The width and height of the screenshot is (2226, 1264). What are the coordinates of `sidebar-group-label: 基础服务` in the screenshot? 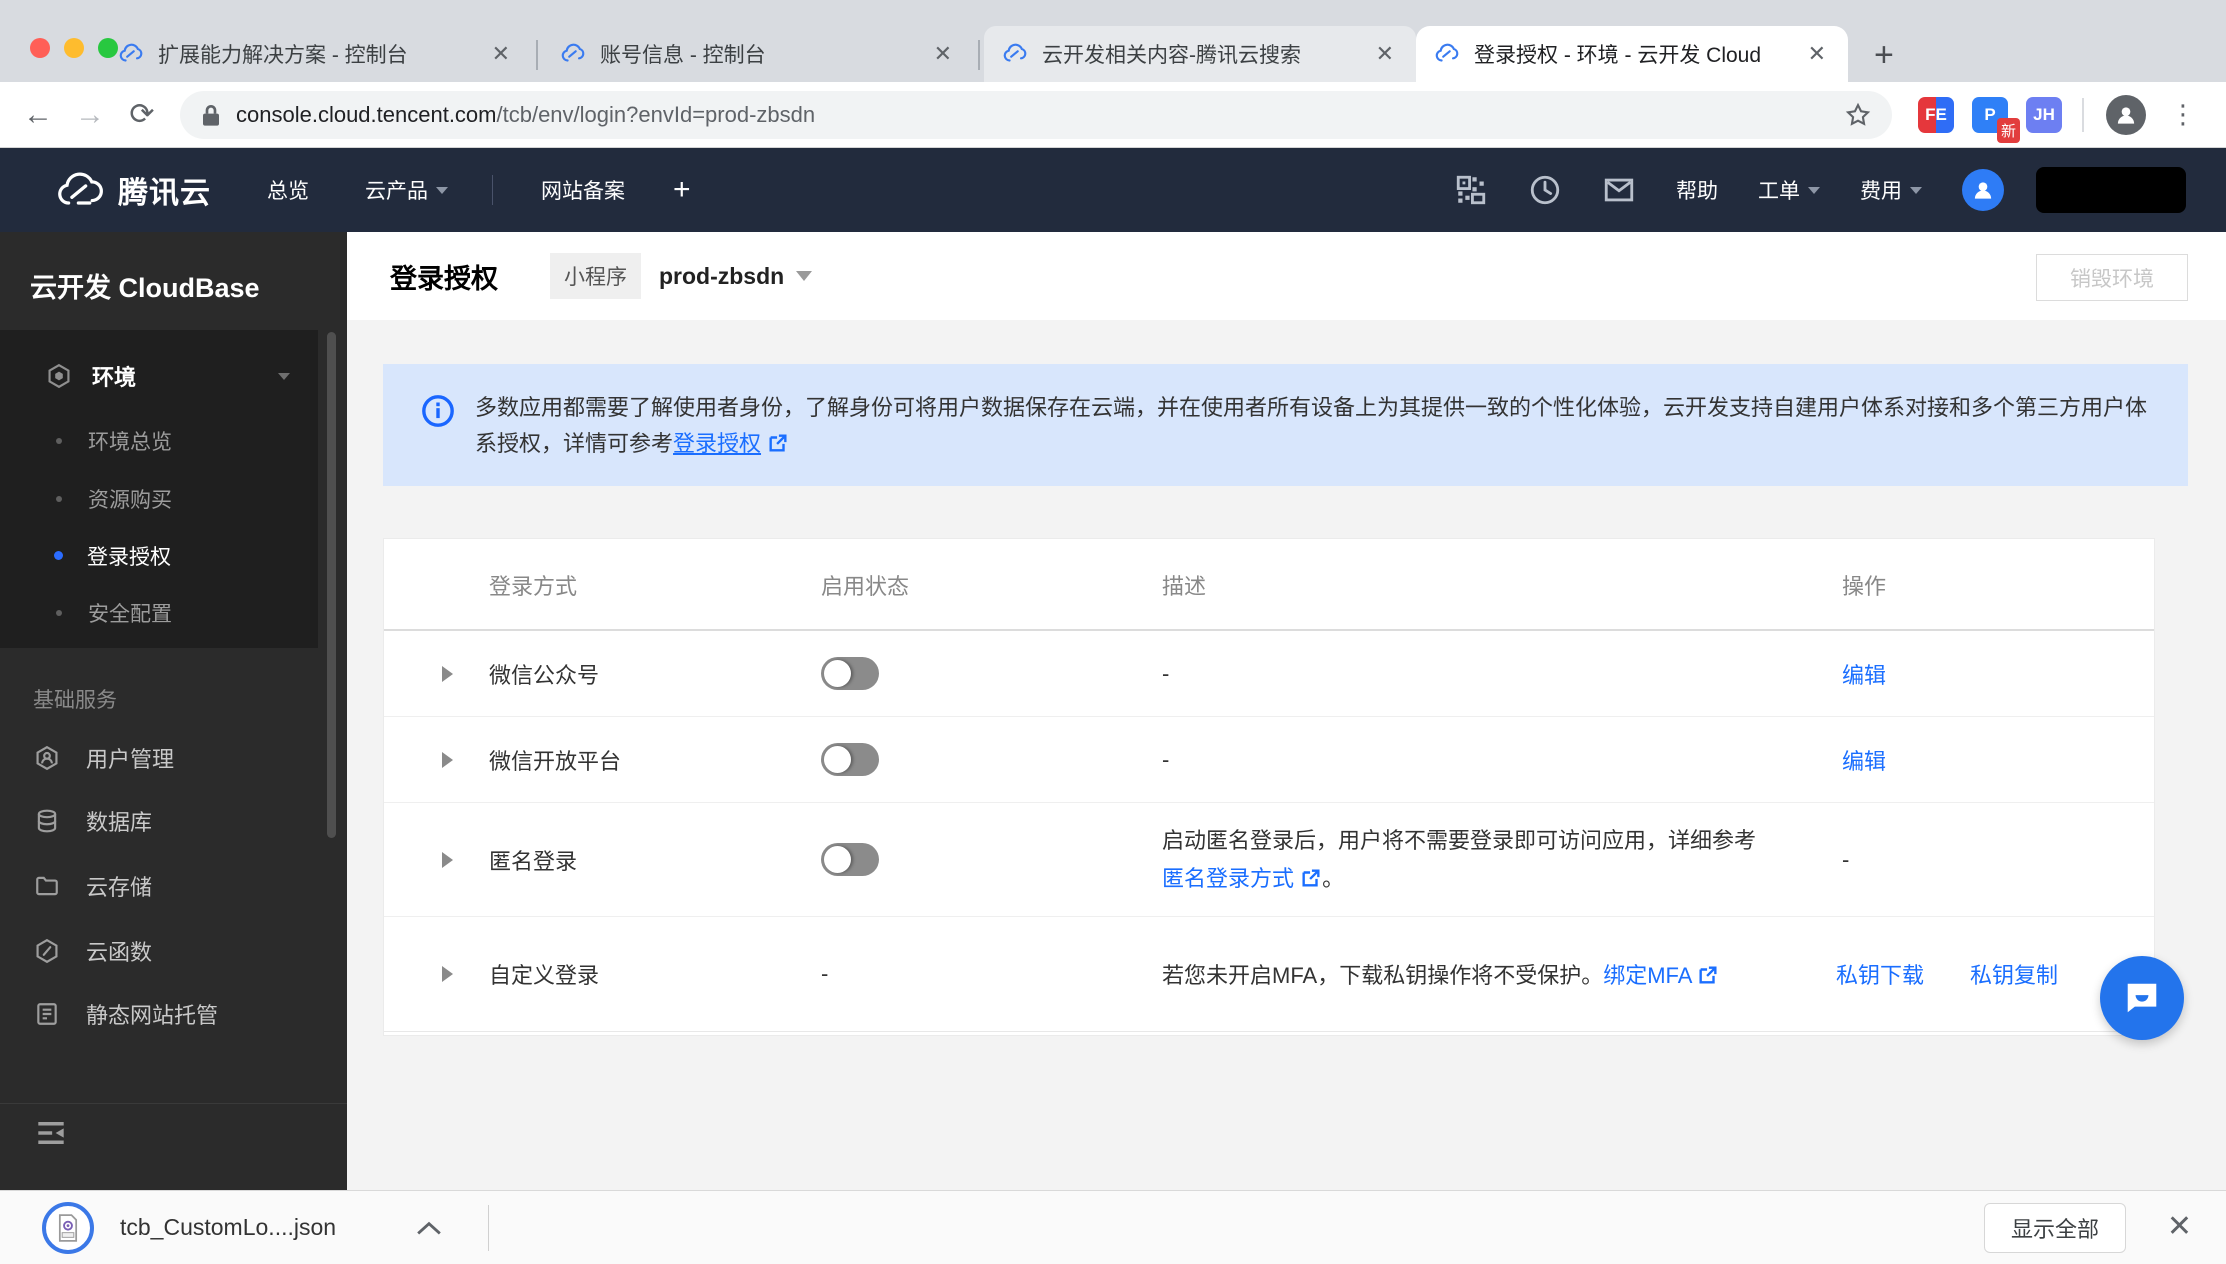 It's located at (75, 700).